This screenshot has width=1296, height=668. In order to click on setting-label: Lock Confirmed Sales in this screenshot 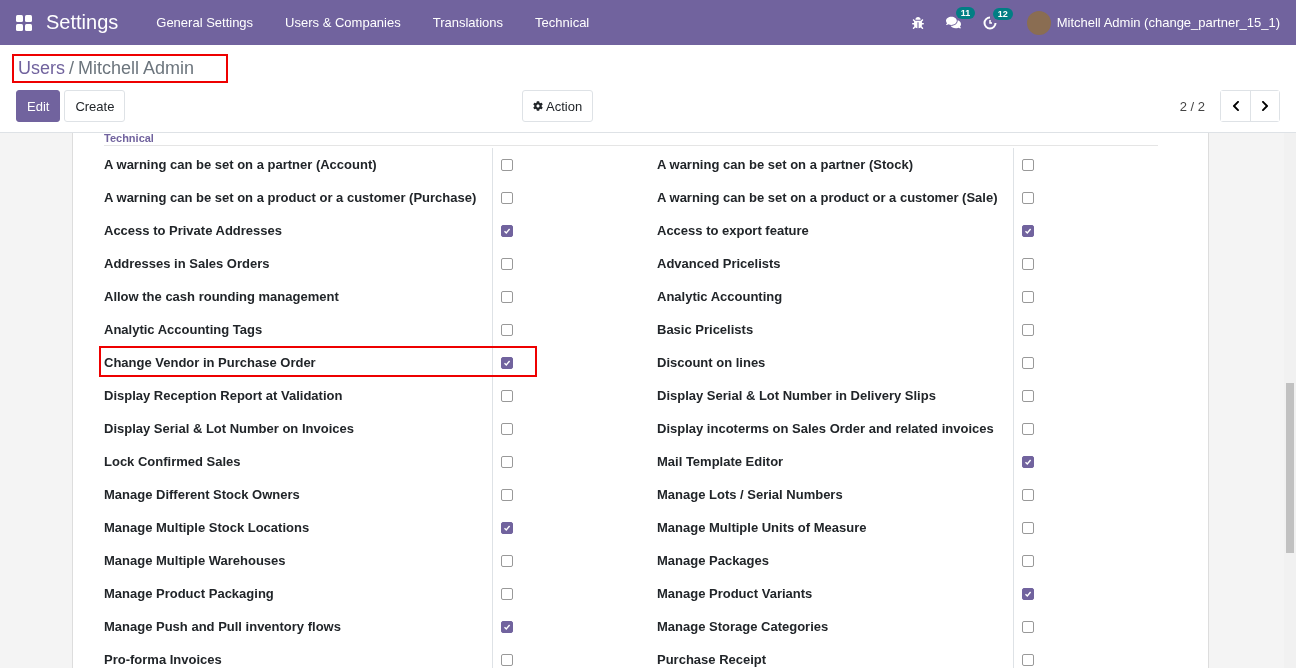, I will do `click(173, 462)`.